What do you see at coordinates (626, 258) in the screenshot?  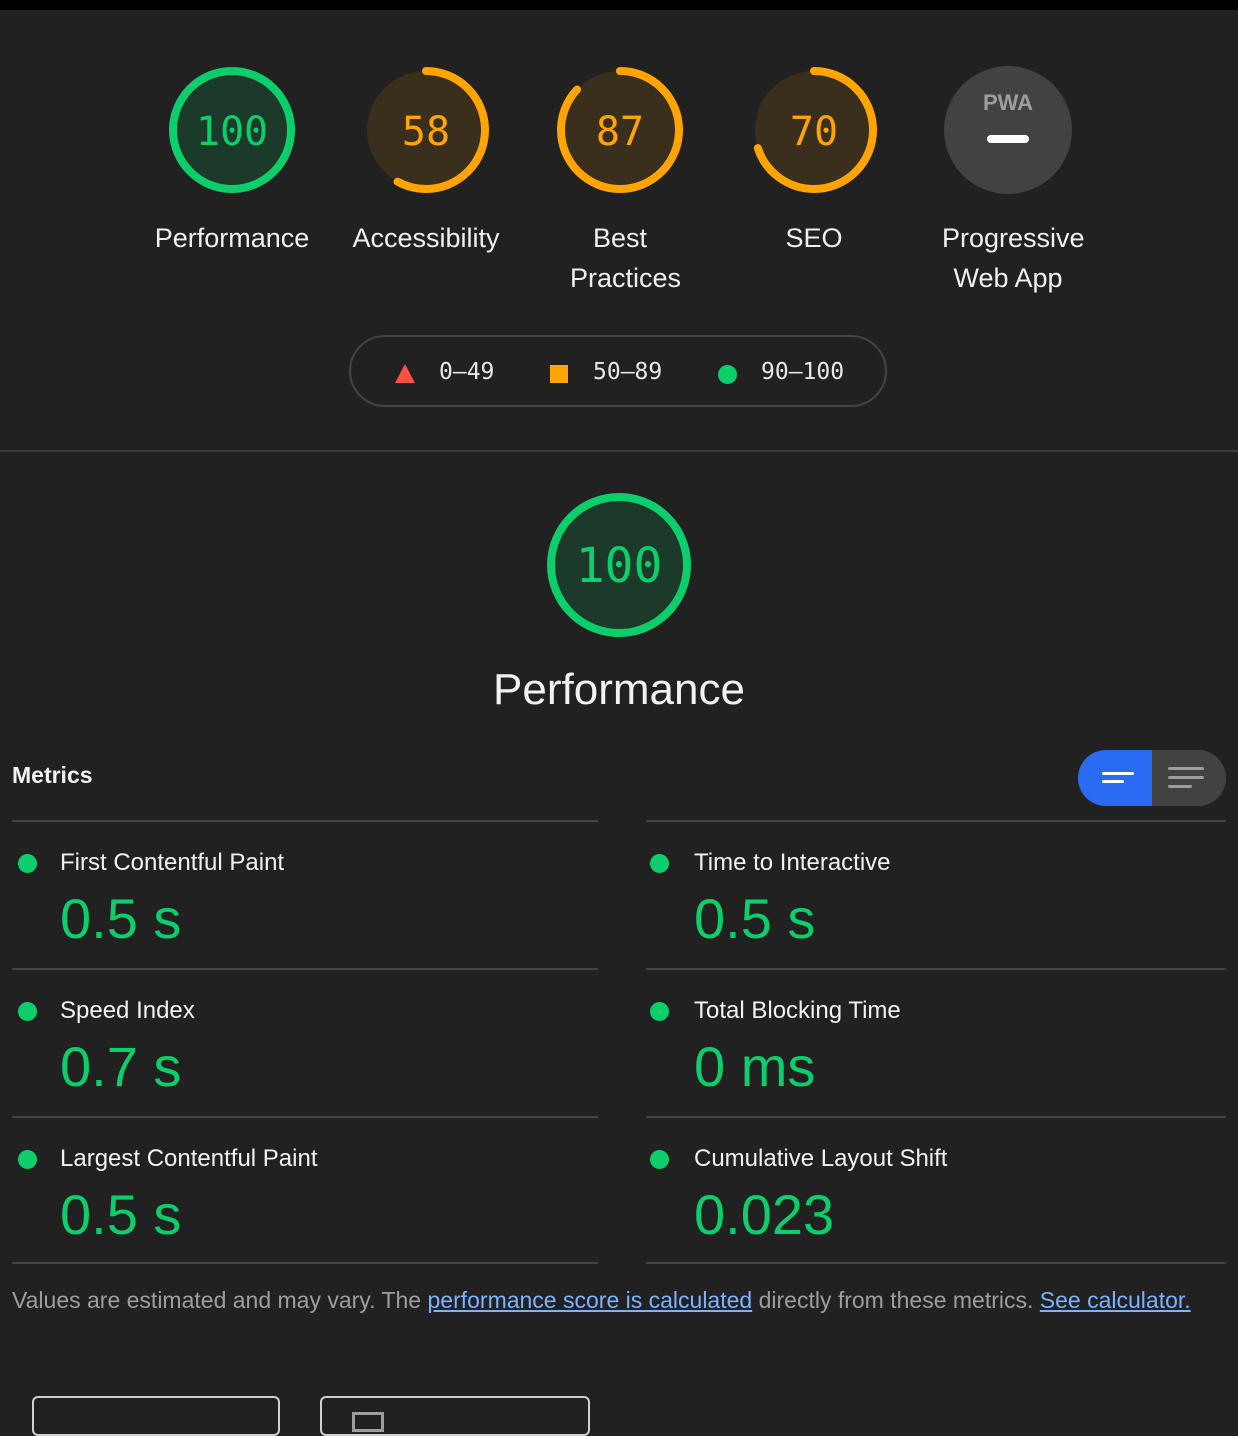 I see `gauge-label: Best Practices` at bounding box center [626, 258].